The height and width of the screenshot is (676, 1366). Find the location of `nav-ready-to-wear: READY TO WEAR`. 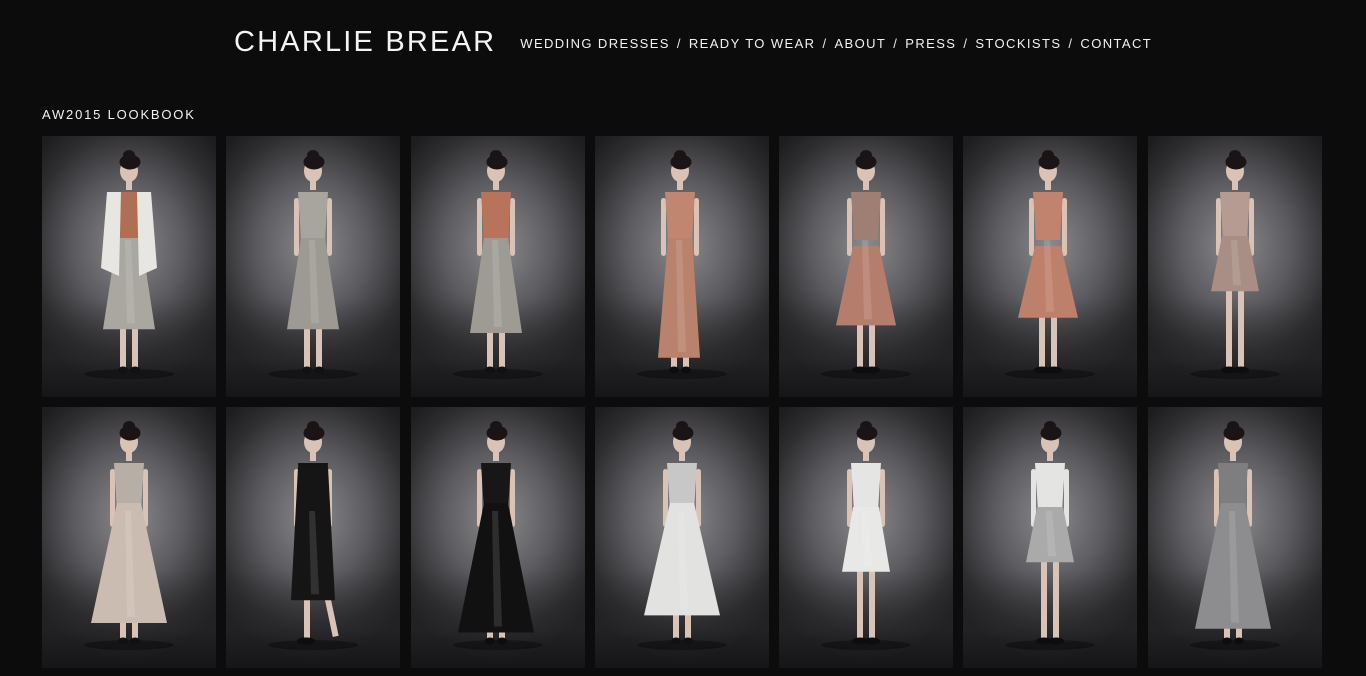

nav-ready-to-wear: READY TO WEAR is located at coordinates (752, 43).